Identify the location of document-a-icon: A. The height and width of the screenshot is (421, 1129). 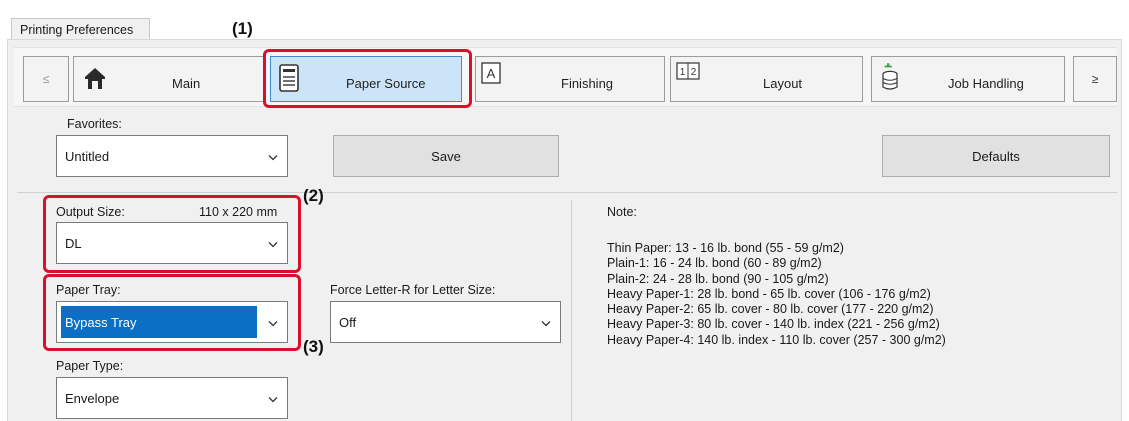
(491, 74).